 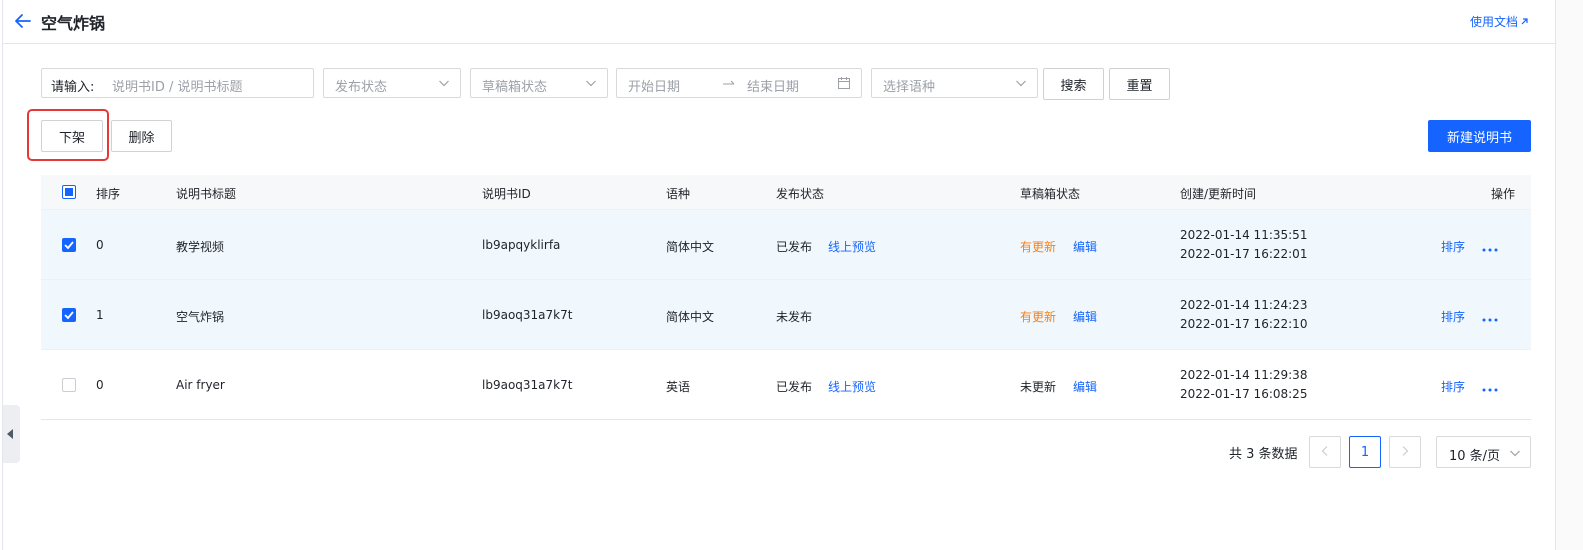 I want to click on pagination-total: 共 3 条数据, so click(x=1263, y=454).